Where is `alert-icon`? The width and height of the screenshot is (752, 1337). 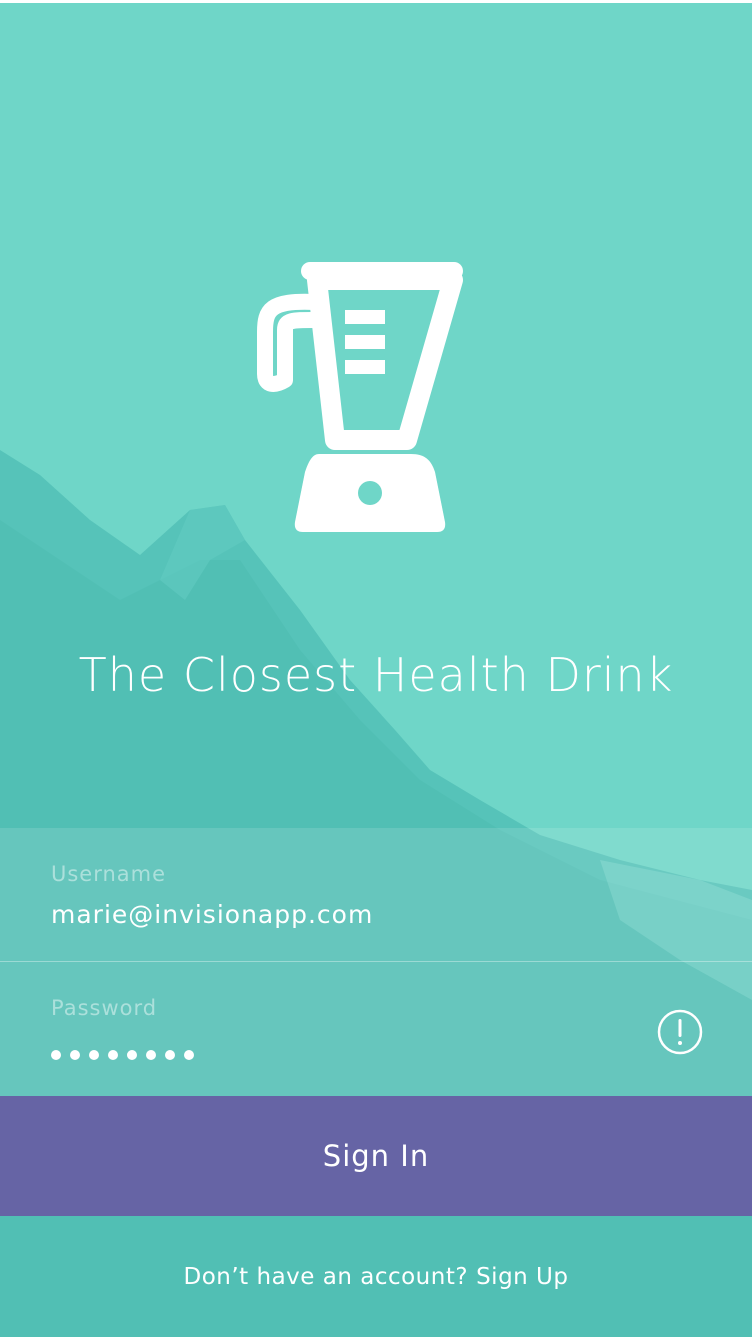 alert-icon is located at coordinates (680, 1032).